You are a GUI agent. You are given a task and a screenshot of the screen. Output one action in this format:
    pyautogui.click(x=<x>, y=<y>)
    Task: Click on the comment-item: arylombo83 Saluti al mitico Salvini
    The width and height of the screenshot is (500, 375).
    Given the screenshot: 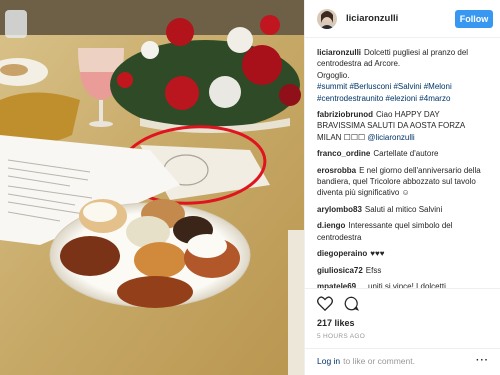 What is the action you would take?
    pyautogui.click(x=402, y=209)
    